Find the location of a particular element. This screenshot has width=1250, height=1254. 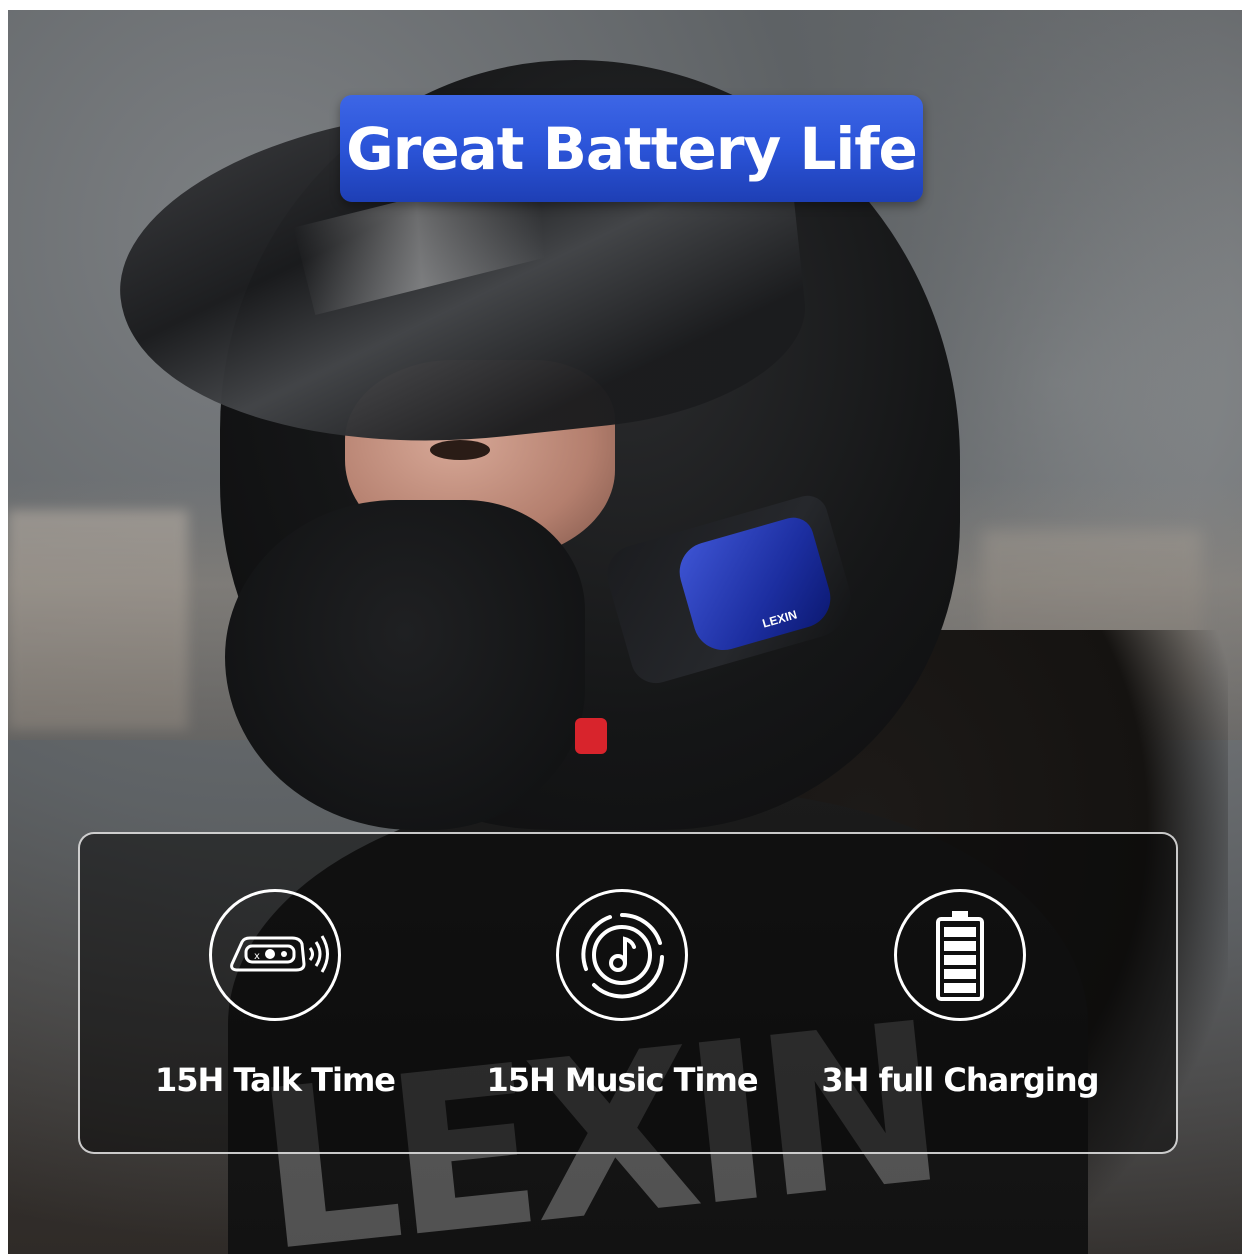

rider-eye is located at coordinates (460, 450).